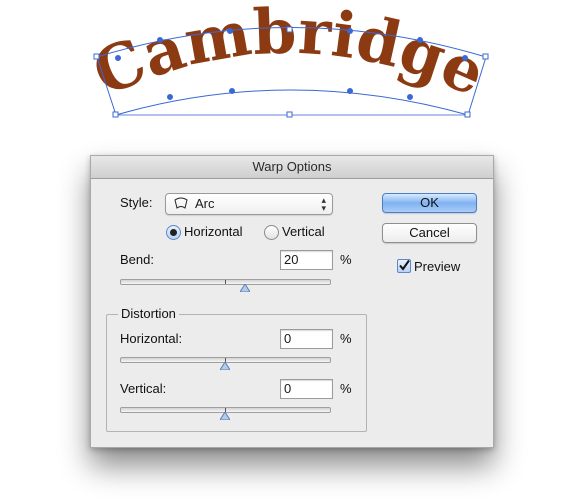 This screenshot has width=580, height=500. What do you see at coordinates (249, 204) in the screenshot?
I see `style-select: Arc ▴ ▾` at bounding box center [249, 204].